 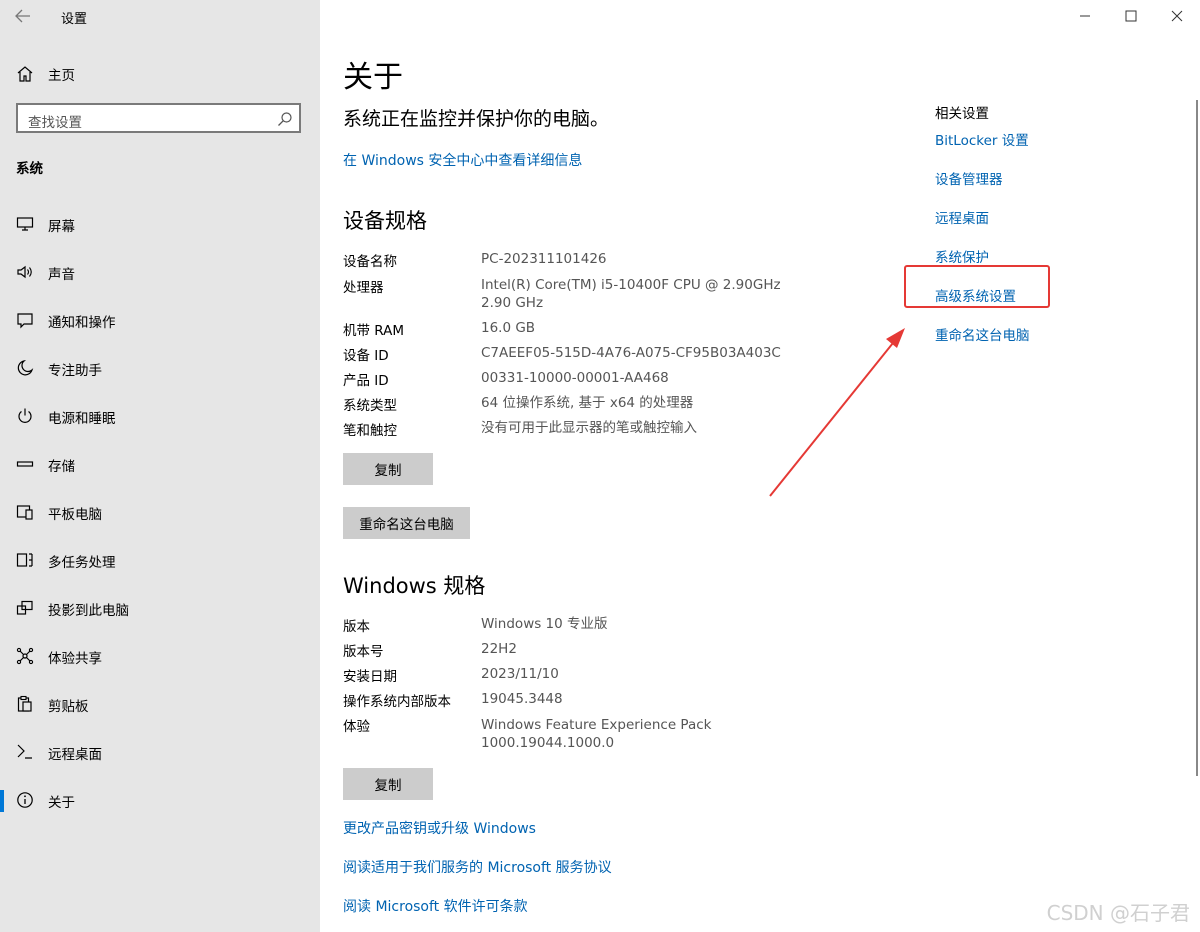 What do you see at coordinates (435, 906) in the screenshot?
I see `license-terms-link: 阅读 Microsoft 软件许可条款` at bounding box center [435, 906].